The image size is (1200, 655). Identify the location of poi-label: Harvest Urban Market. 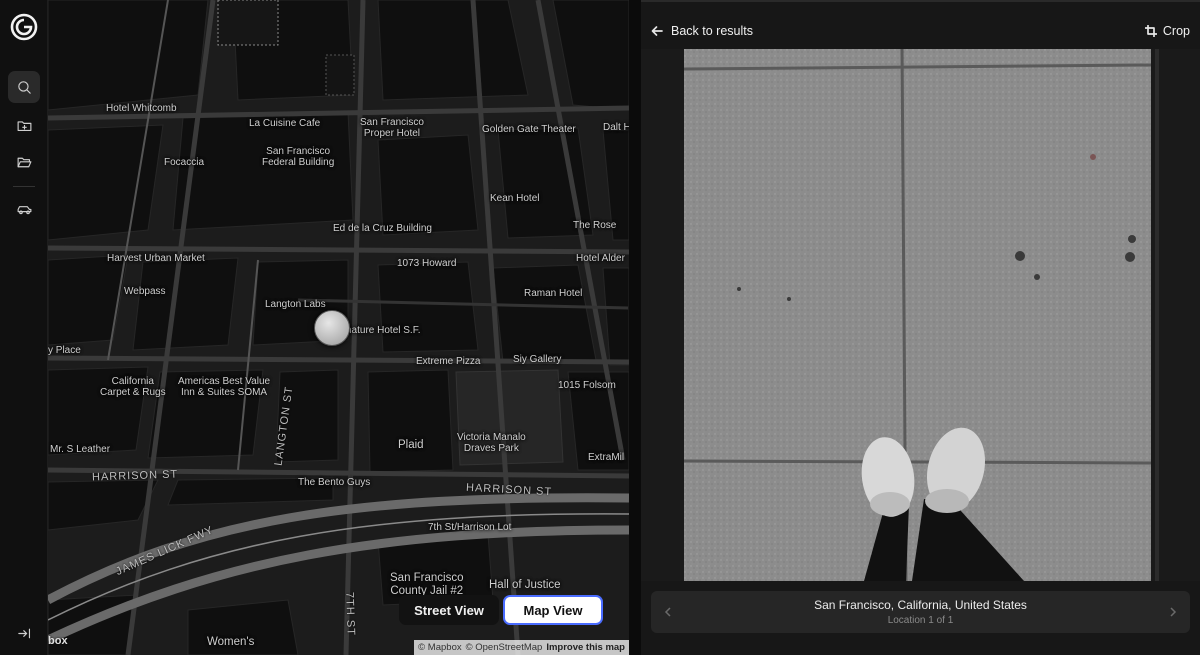
(156, 258).